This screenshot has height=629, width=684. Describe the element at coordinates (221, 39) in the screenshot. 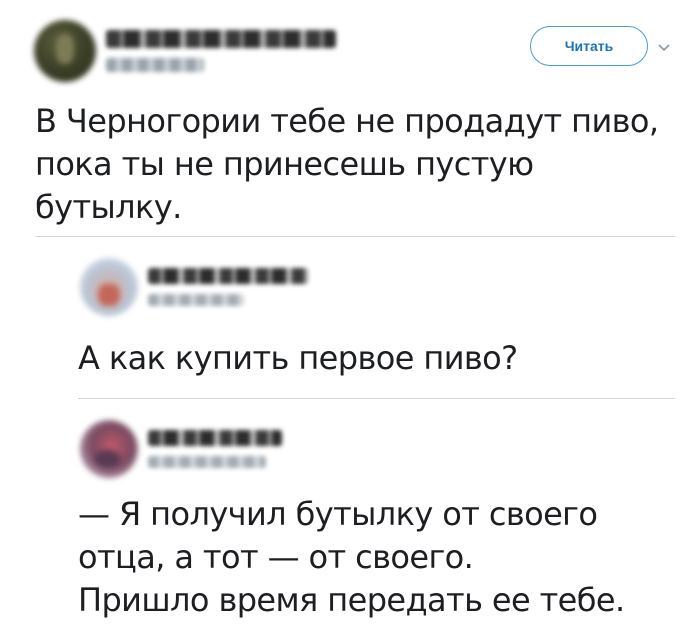

I see `author-name-blurred` at that location.